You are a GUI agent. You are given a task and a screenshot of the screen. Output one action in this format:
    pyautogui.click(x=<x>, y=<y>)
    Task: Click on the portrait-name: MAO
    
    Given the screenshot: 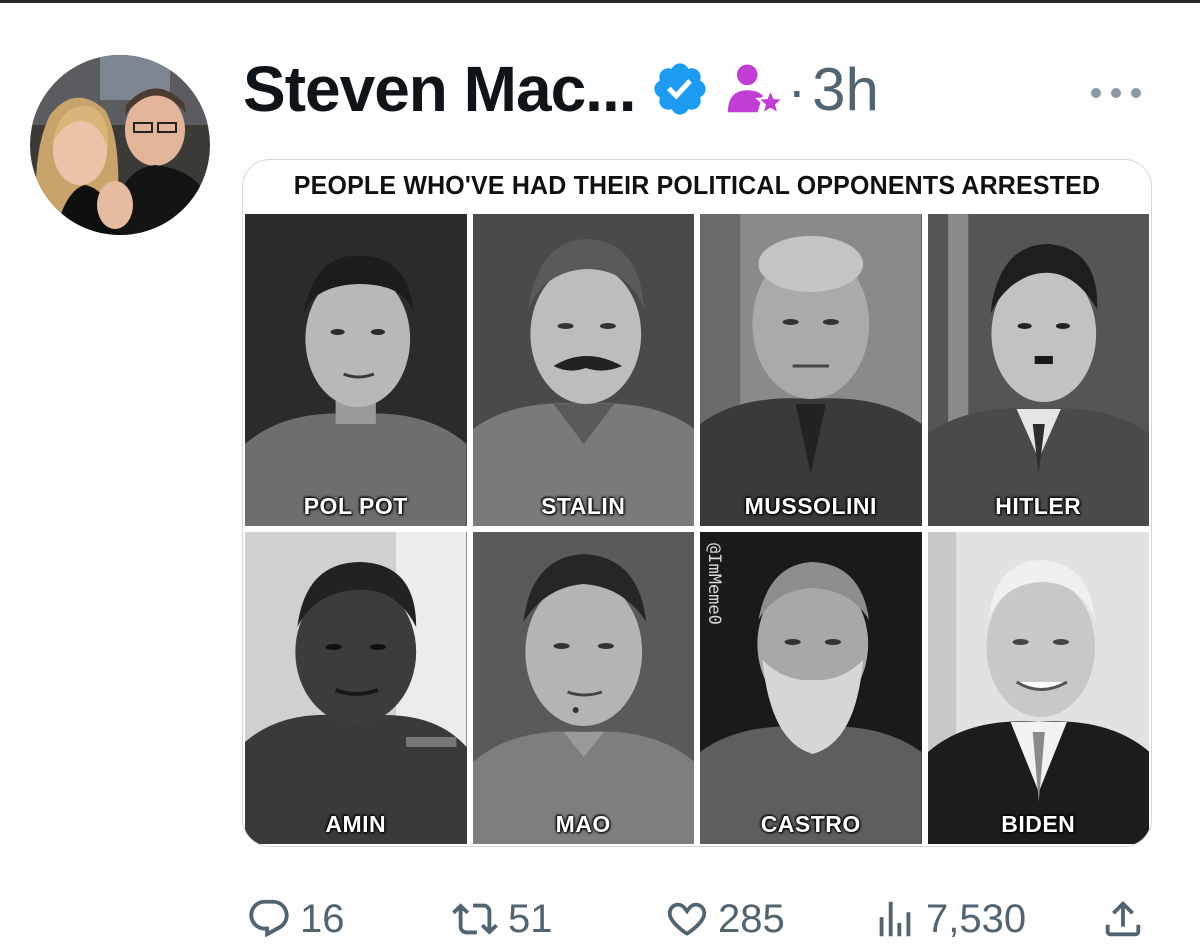 What is the action you would take?
    pyautogui.click(x=583, y=824)
    